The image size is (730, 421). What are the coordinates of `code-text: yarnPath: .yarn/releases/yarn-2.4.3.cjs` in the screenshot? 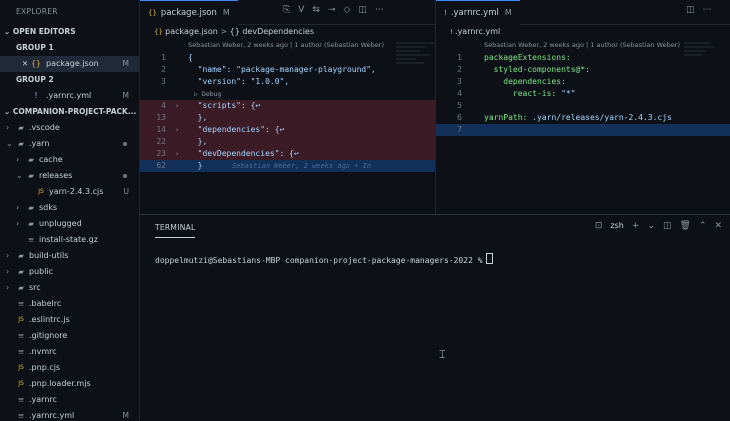 It's located at (578, 118).